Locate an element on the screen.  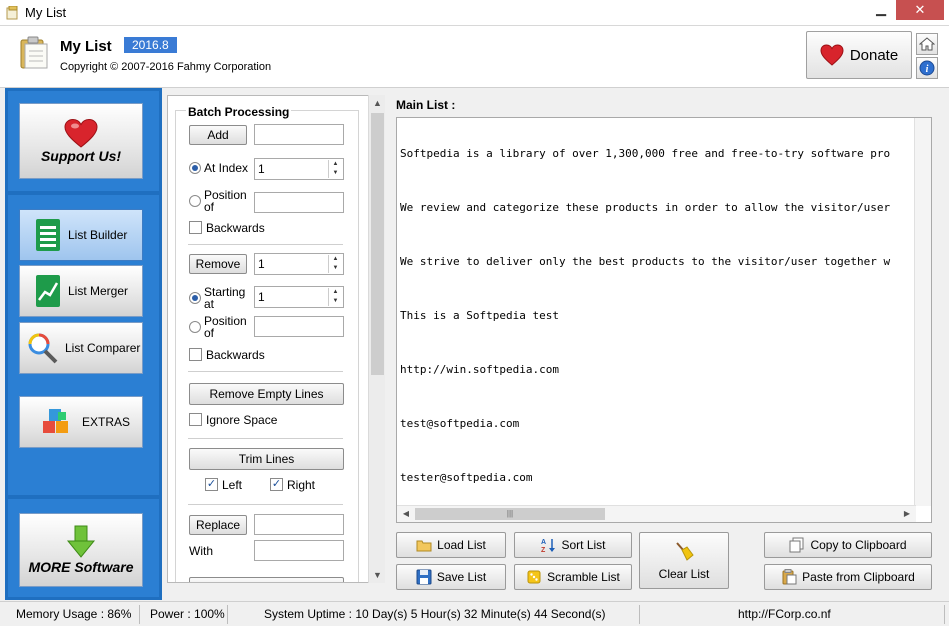
ignore-space-checkbox is located at coordinates (195, 419).